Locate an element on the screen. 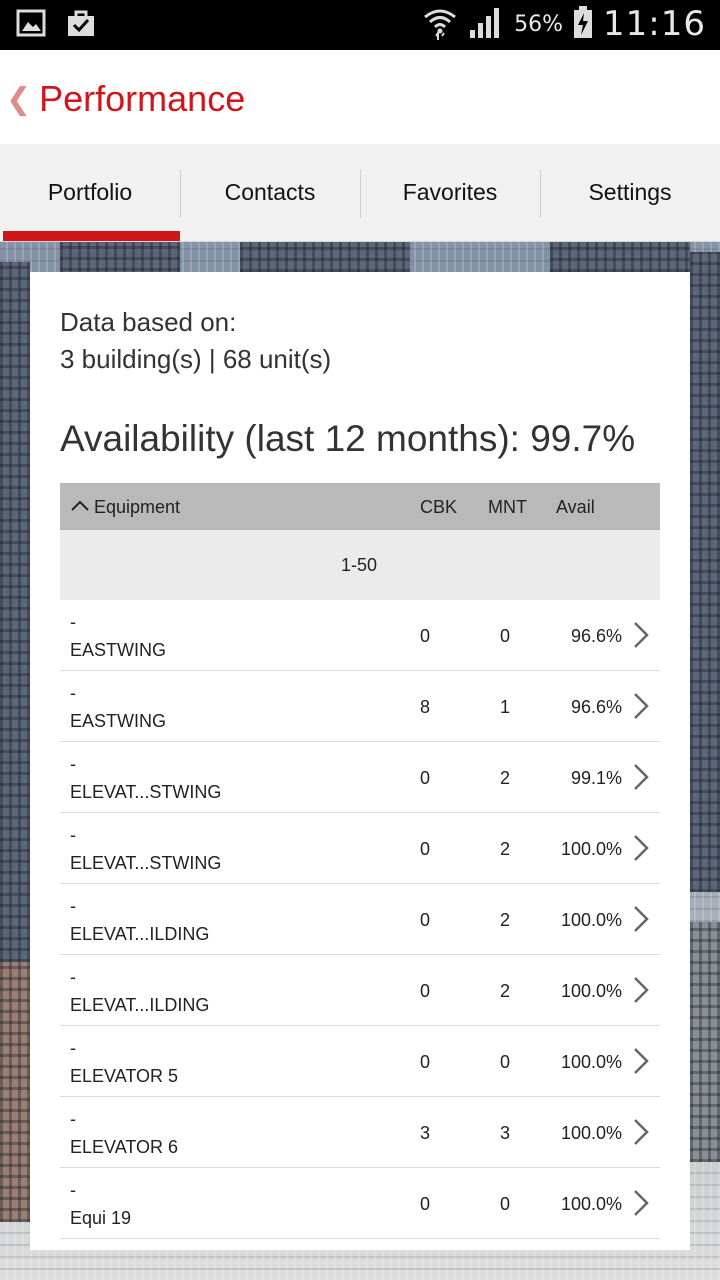 The height and width of the screenshot is (1280, 720). range-label: 1-50 is located at coordinates (359, 565).